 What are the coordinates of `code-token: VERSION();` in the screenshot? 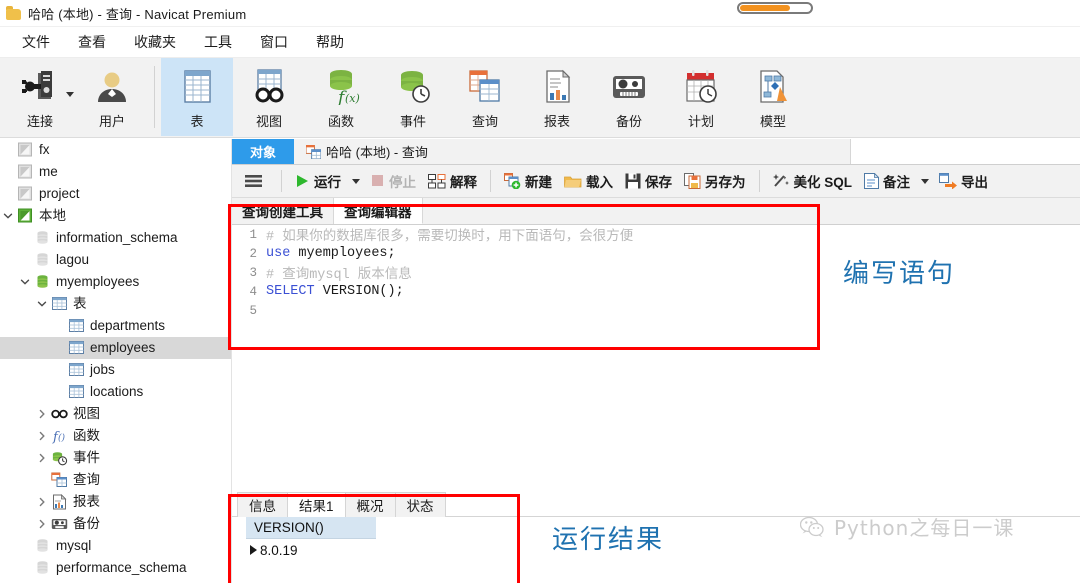 It's located at (363, 291).